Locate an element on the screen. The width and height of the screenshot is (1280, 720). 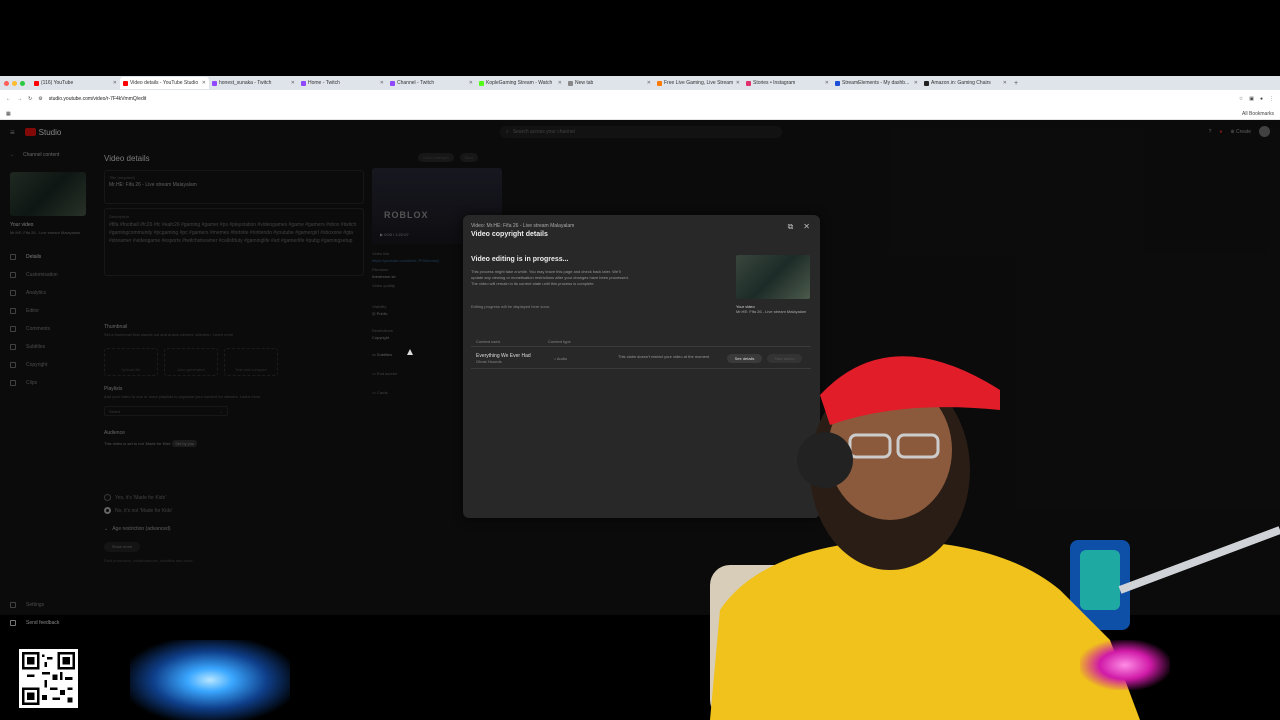
dialog-actions: ⧉ ✕ is located at coordinates (799, 227).